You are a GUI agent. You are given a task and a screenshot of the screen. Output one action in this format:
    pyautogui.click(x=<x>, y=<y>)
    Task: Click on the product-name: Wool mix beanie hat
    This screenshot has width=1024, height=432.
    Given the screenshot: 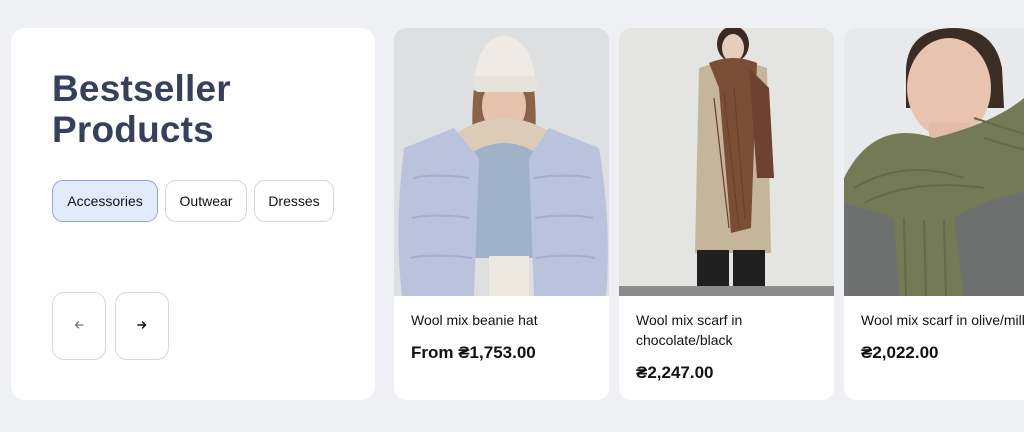 What is the action you would take?
    pyautogui.click(x=503, y=320)
    